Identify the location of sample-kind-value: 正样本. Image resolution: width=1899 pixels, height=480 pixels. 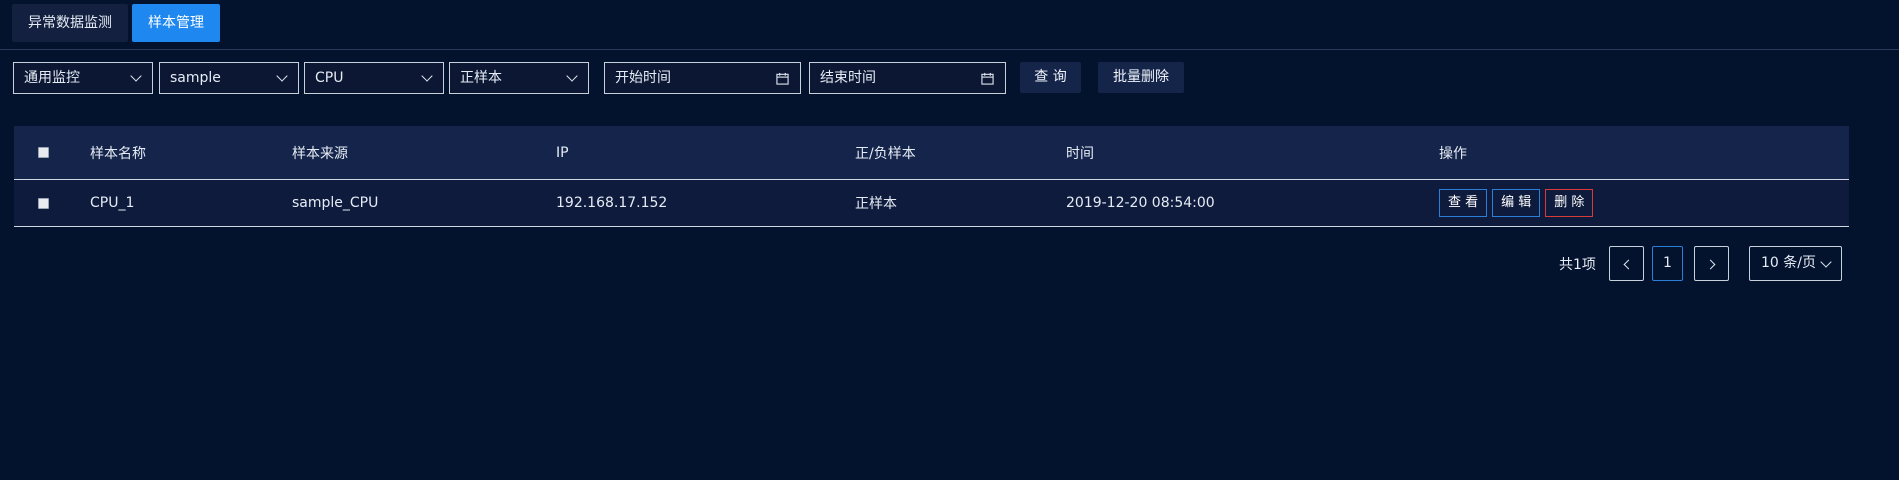
(481, 78).